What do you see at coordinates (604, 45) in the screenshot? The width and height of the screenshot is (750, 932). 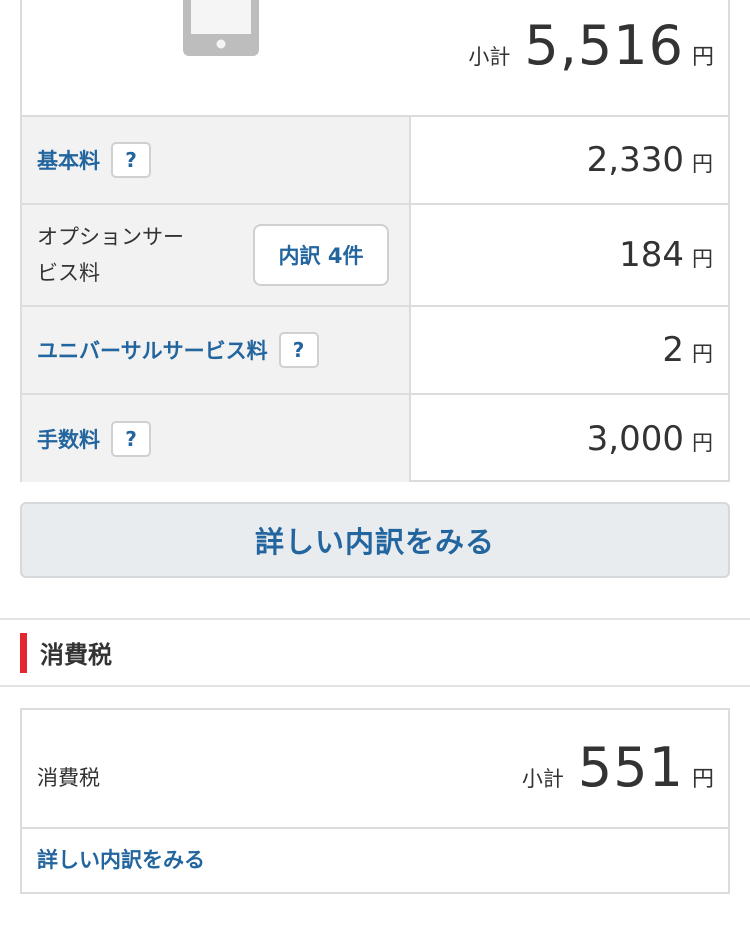 I see `subtotal-value: 5,516` at bounding box center [604, 45].